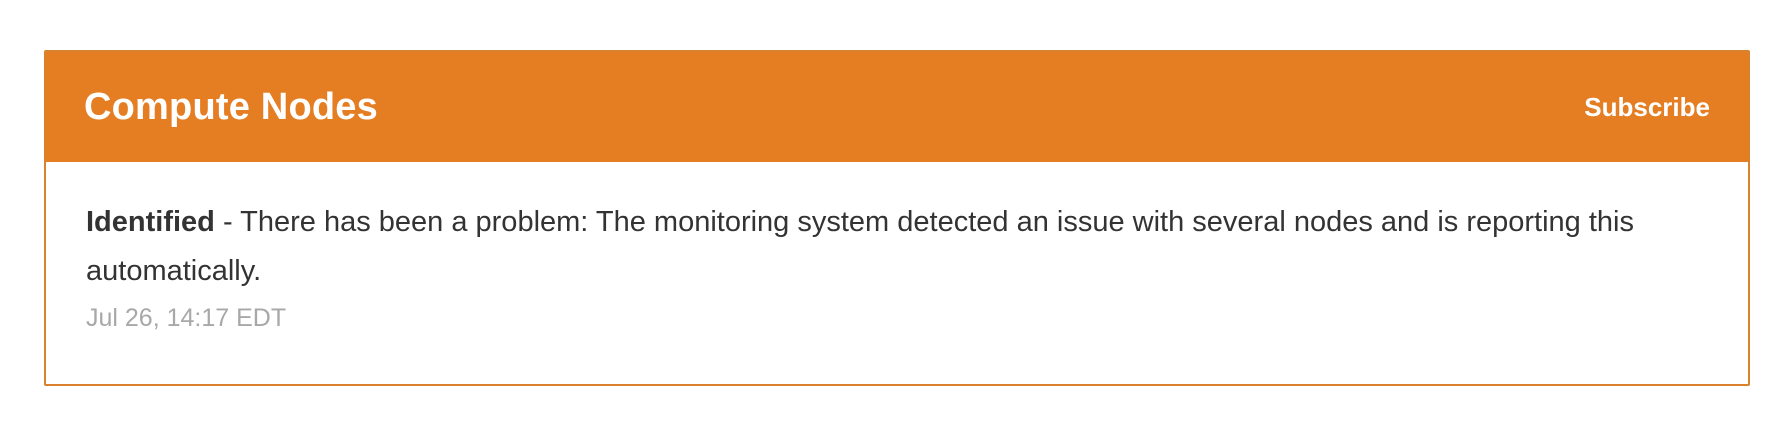 This screenshot has height=438, width=1790. I want to click on update-status: Identified, so click(150, 222).